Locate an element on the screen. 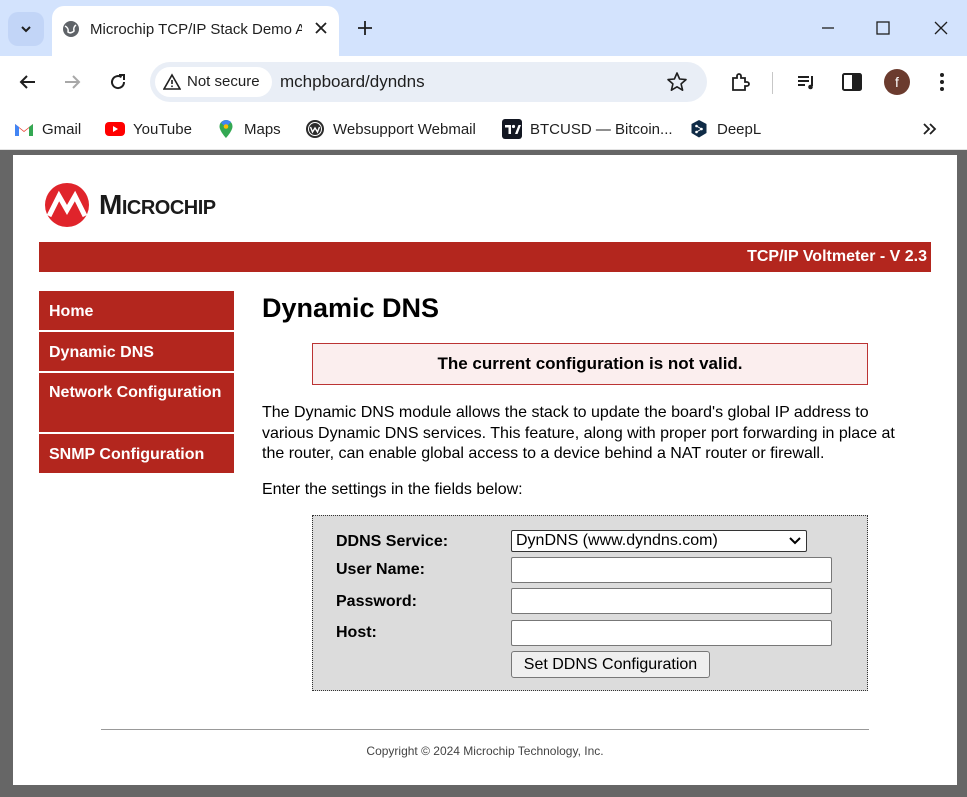 This screenshot has height=797, width=967. close-icon is located at coordinates (321, 28).